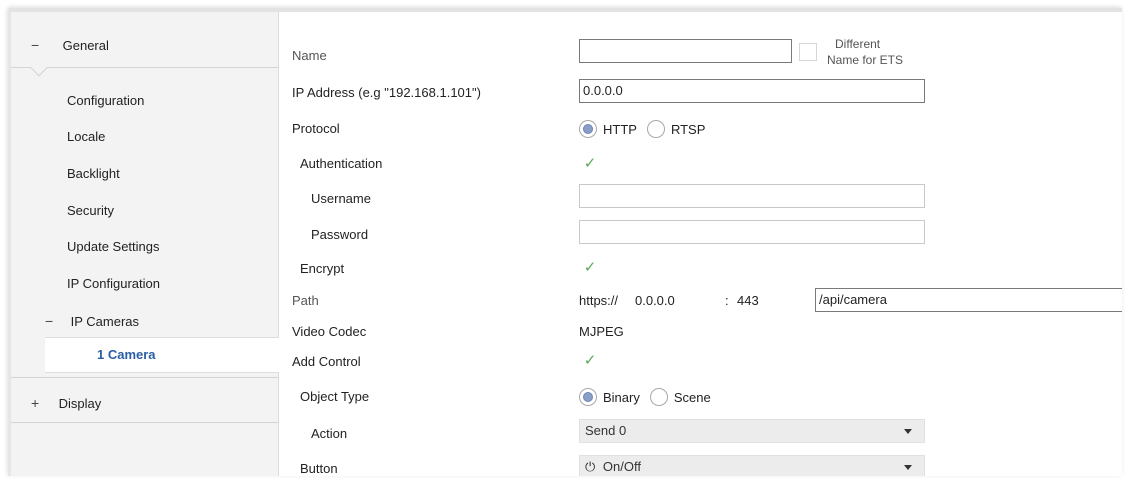 The width and height of the screenshot is (1129, 479). I want to click on tree-item-display: + Display, so click(66, 403).